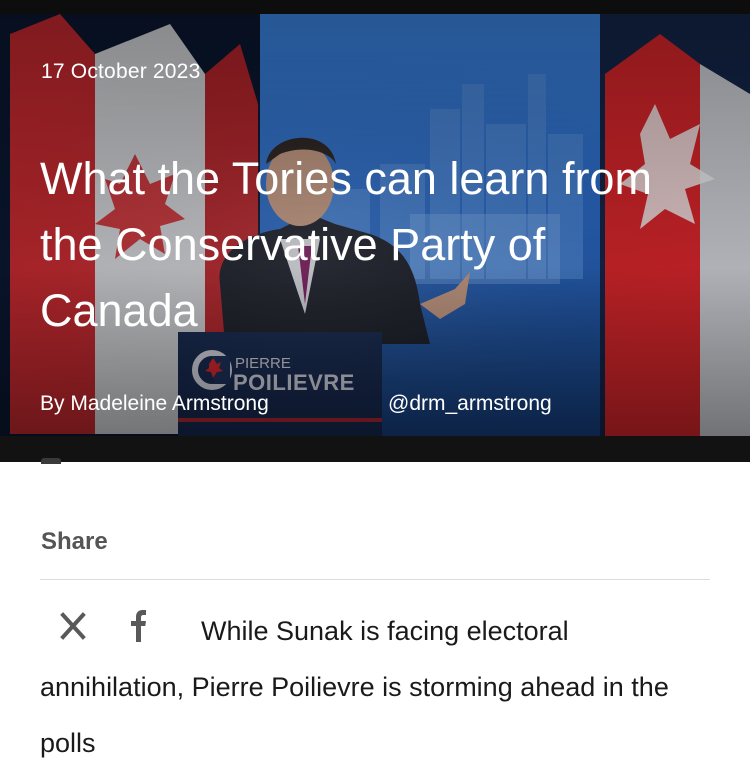 The height and width of the screenshot is (780, 750). Describe the element at coordinates (121, 71) in the screenshot. I see `article-date: 17 October 2023` at that location.